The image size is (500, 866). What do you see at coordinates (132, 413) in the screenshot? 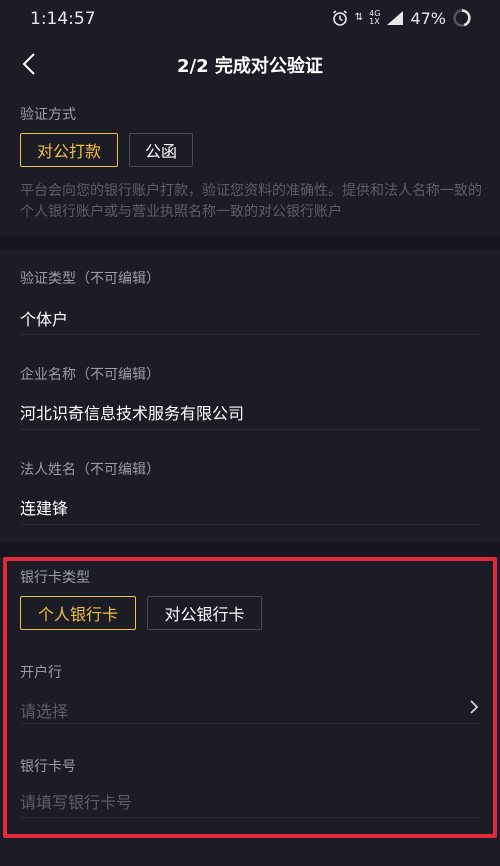
I see `company-value: 河北识奇信息技术服务有限公司` at bounding box center [132, 413].